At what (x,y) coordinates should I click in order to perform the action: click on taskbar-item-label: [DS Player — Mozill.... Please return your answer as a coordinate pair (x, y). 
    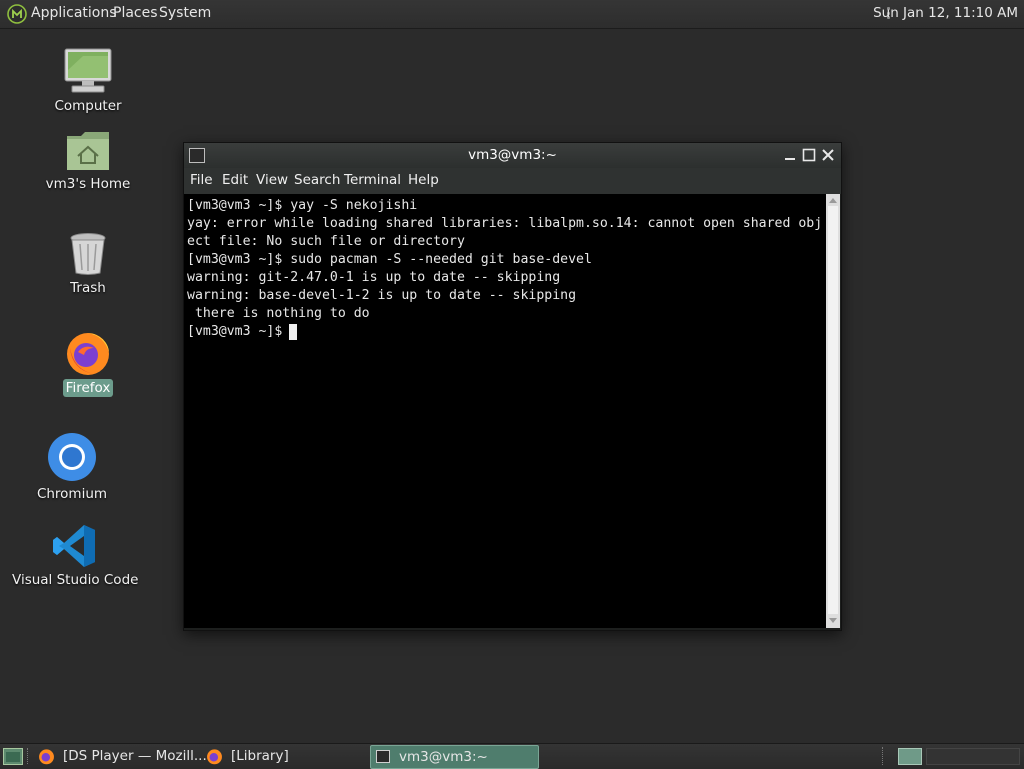
    Looking at the image, I should click on (135, 756).